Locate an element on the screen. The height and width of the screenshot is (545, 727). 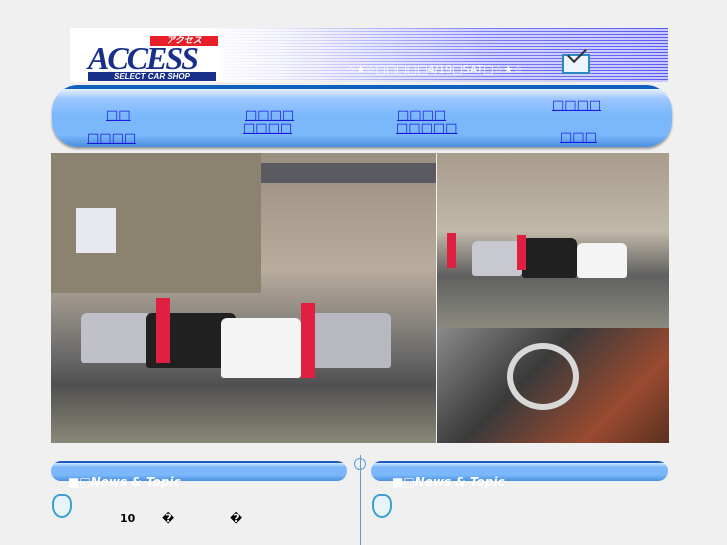
news-title-left: ■□News & Topic is located at coordinates (124, 482).